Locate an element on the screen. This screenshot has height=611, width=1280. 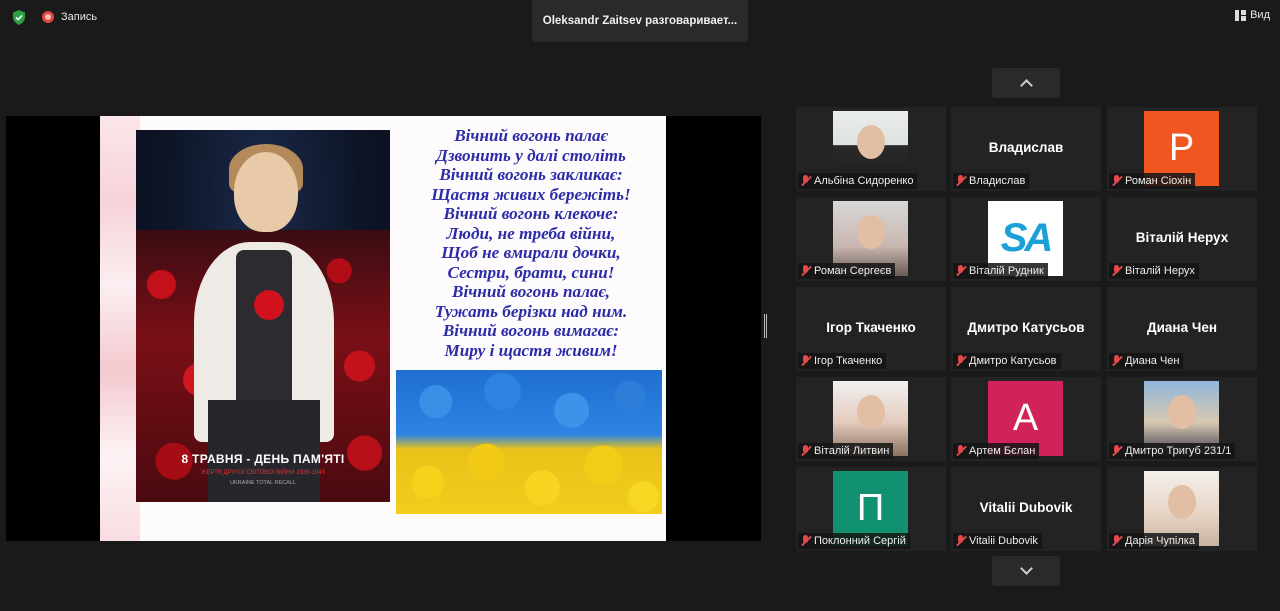
participant-name: Віталій Нерух is located at coordinates (1160, 271).